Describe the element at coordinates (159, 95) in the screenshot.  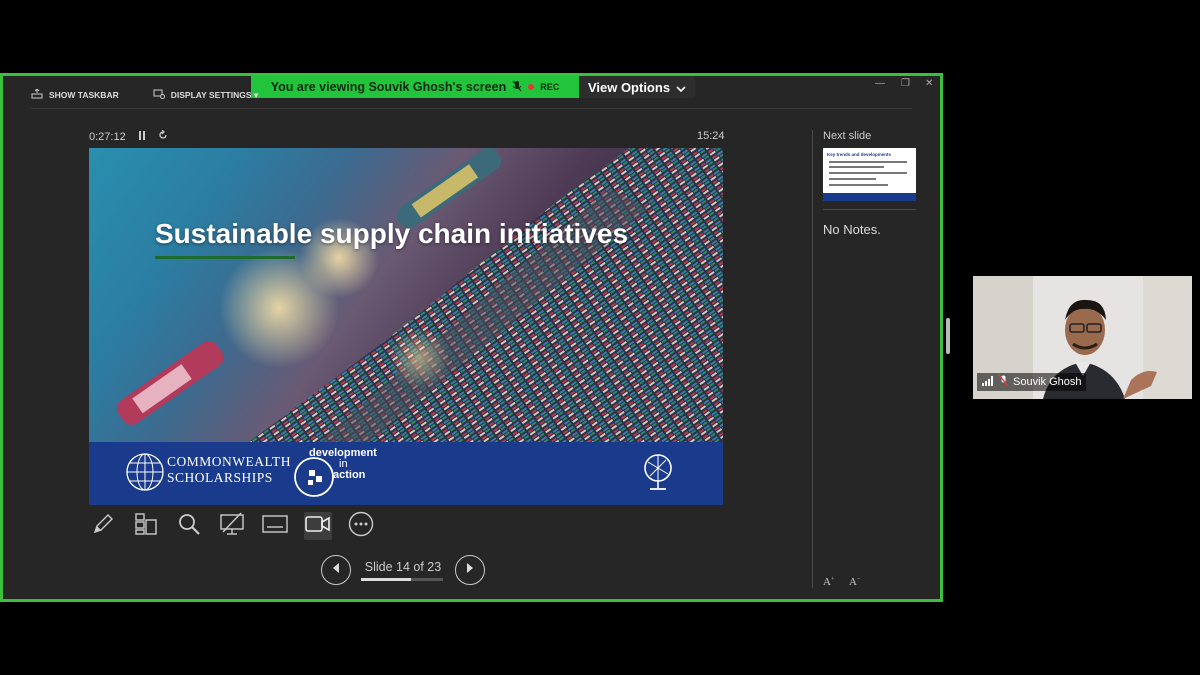
I see `monitor-gear-icon` at that location.